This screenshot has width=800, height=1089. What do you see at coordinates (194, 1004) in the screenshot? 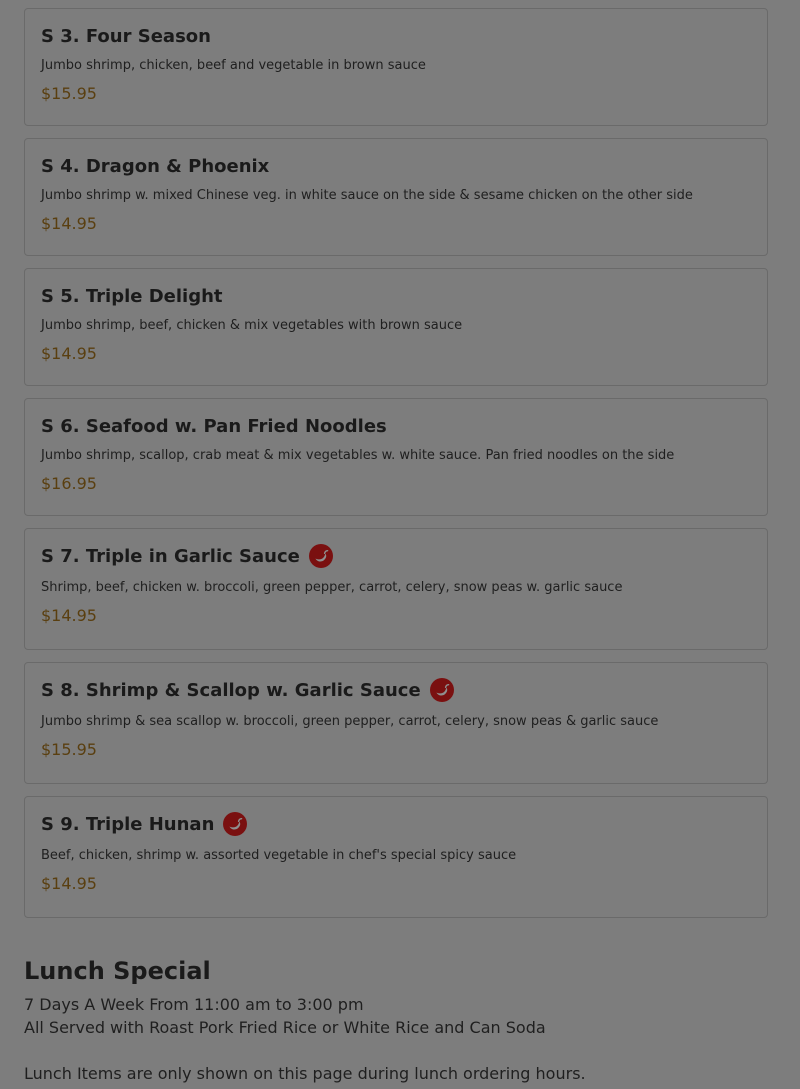
I see `lunch-hours: 7 Days A Week From 11:00 am to 3:00 pm` at bounding box center [194, 1004].